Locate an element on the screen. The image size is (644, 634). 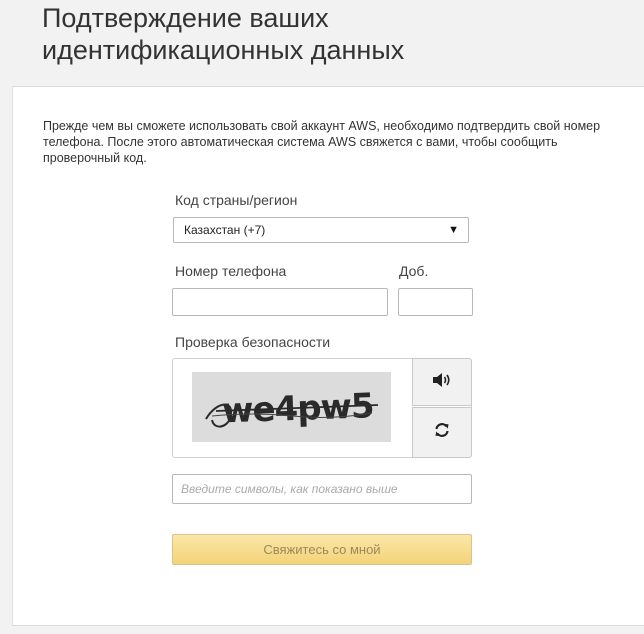
country-code-value: Казахстан (+7) is located at coordinates (225, 230).